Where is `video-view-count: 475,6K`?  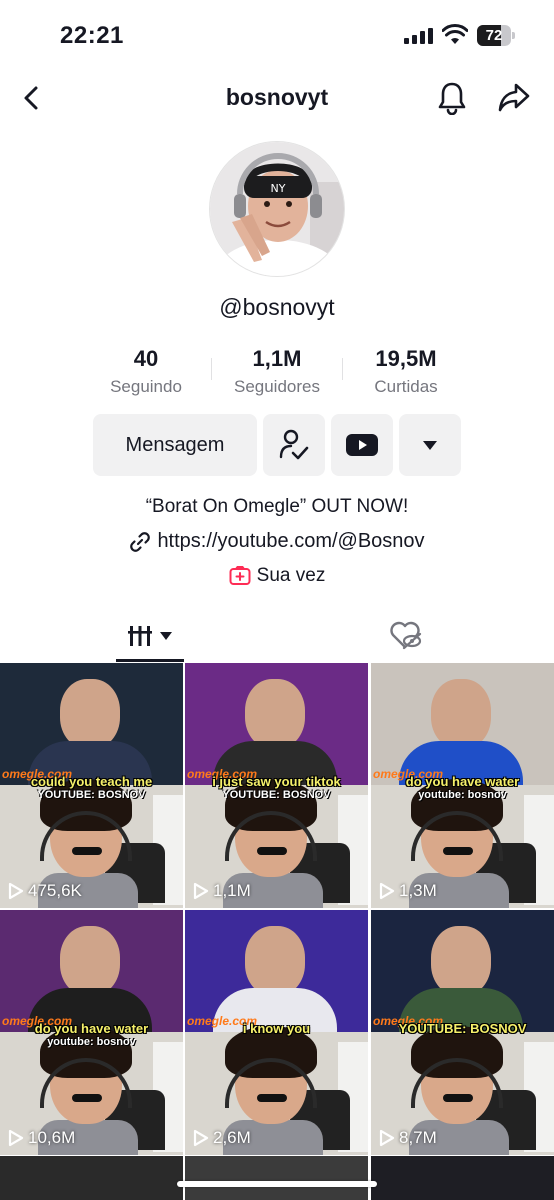 video-view-count: 475,6K is located at coordinates (55, 890).